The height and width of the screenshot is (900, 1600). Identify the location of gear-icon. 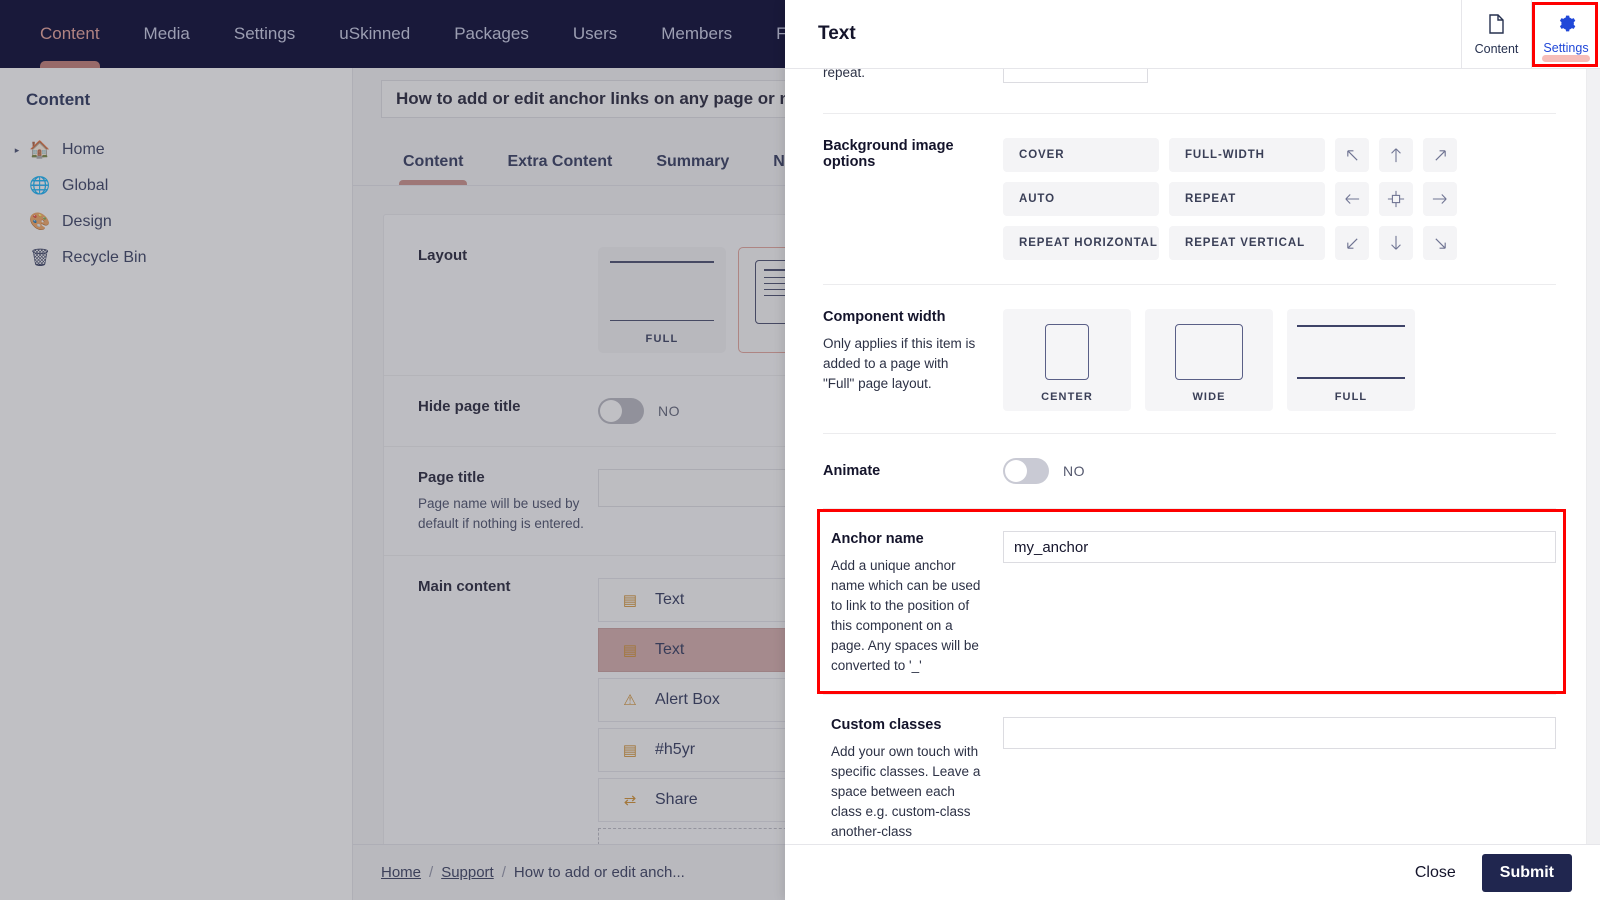
(1566, 25).